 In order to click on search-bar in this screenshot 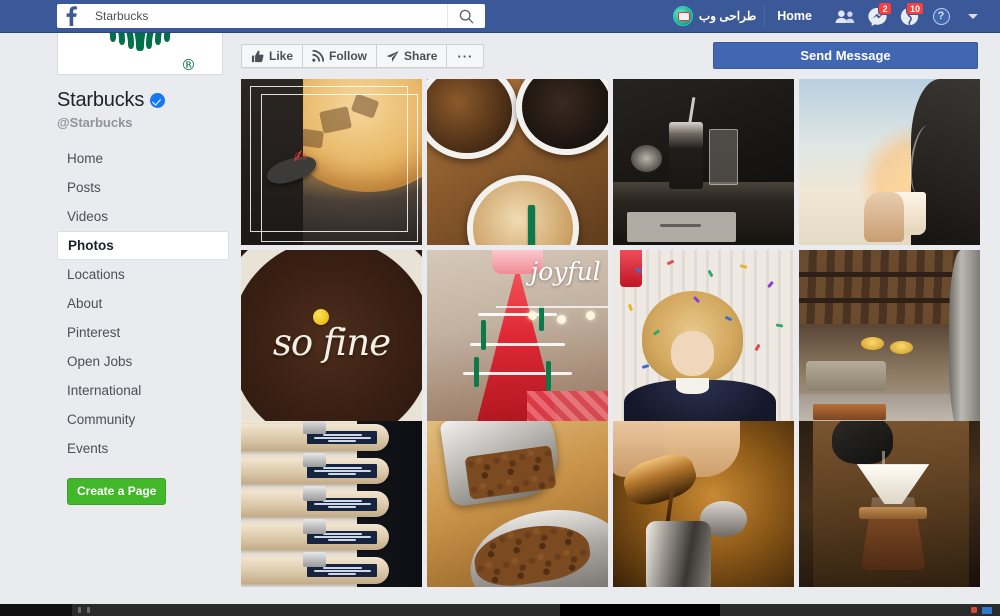, I will do `click(285, 16)`.